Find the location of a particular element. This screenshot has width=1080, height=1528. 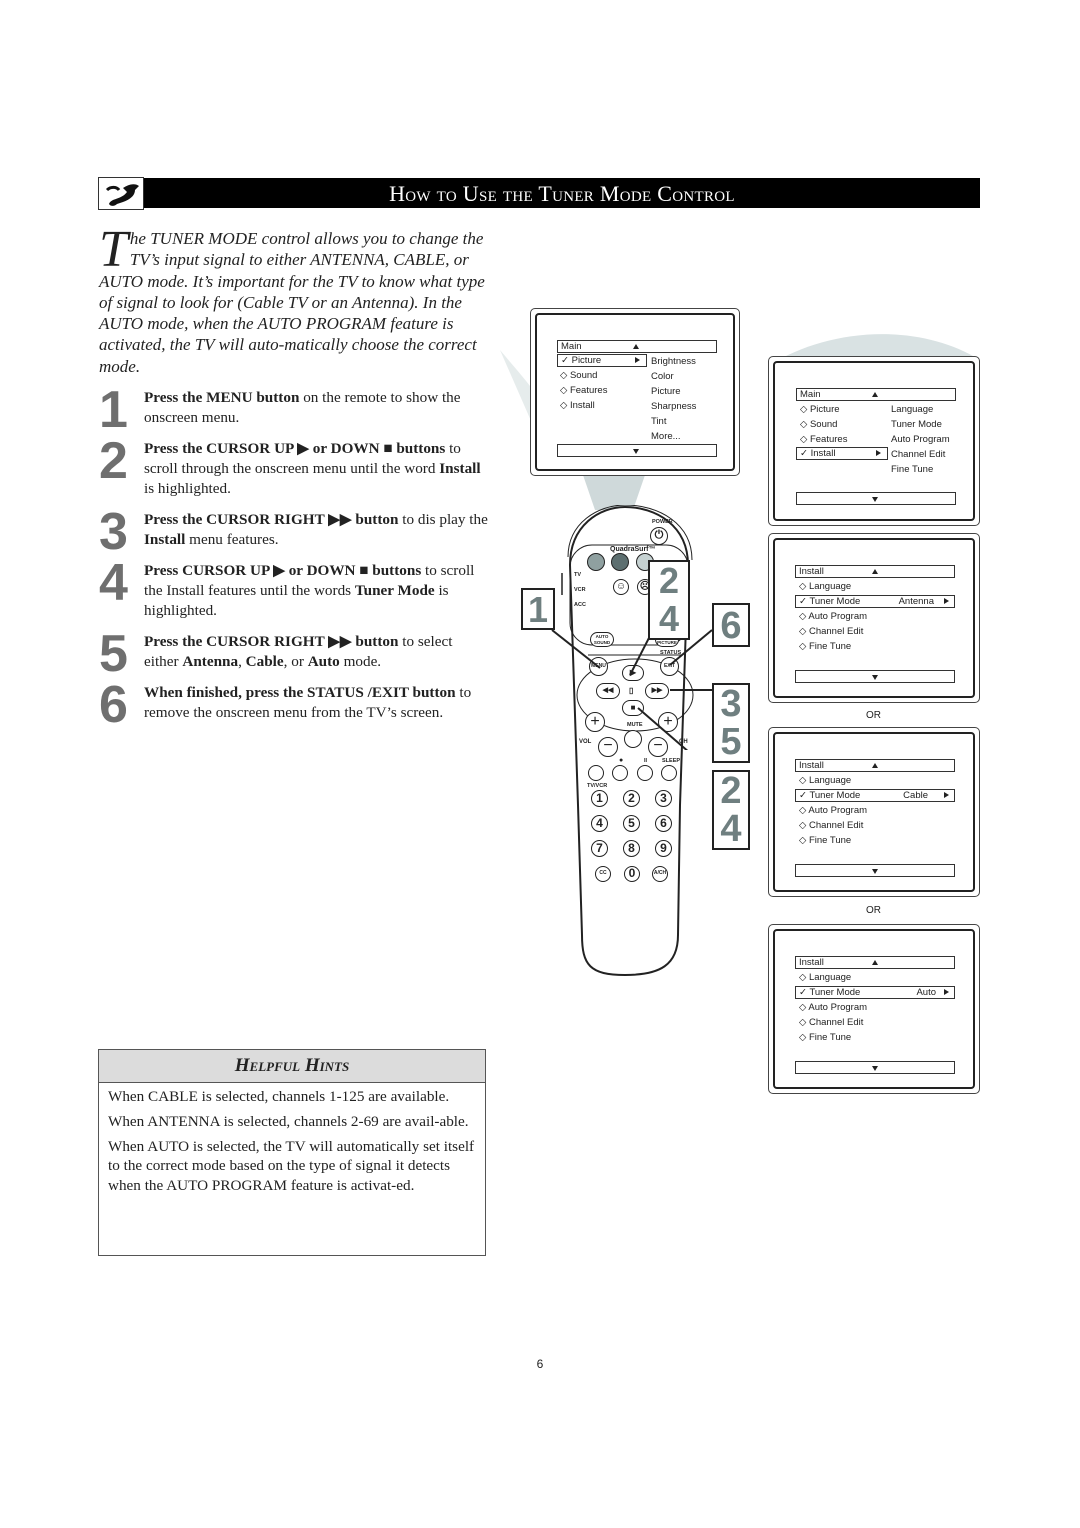

menu-item-selected: ✓ Install is located at coordinates (842, 453).